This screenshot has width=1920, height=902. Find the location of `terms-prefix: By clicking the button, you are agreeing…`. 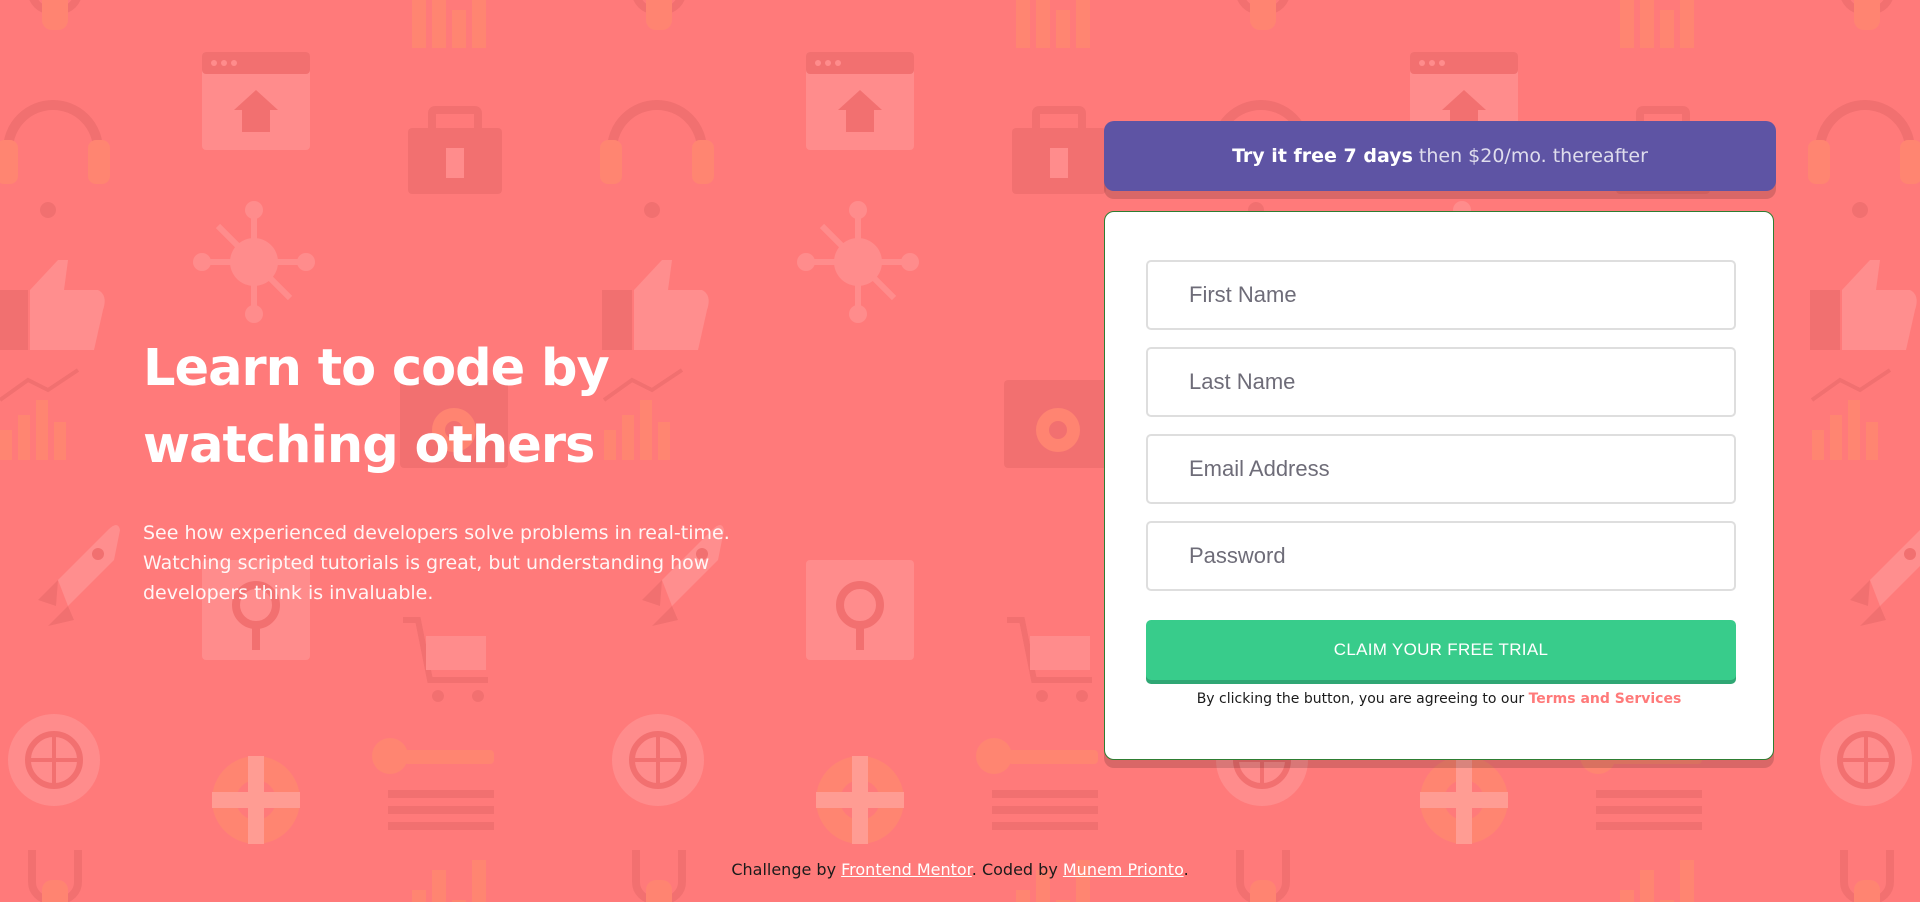

terms-prefix: By clicking the button, you are agreeing… is located at coordinates (1360, 699).